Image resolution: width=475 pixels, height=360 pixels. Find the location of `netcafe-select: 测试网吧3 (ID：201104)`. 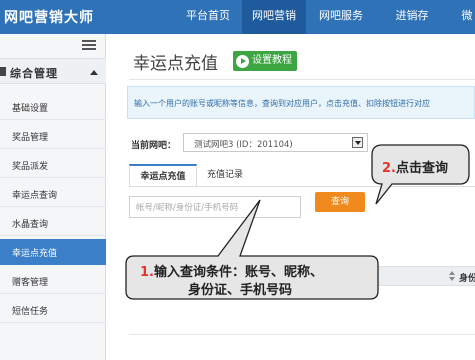

netcafe-select: 测试网吧3 (ID：201104) is located at coordinates (275, 142).